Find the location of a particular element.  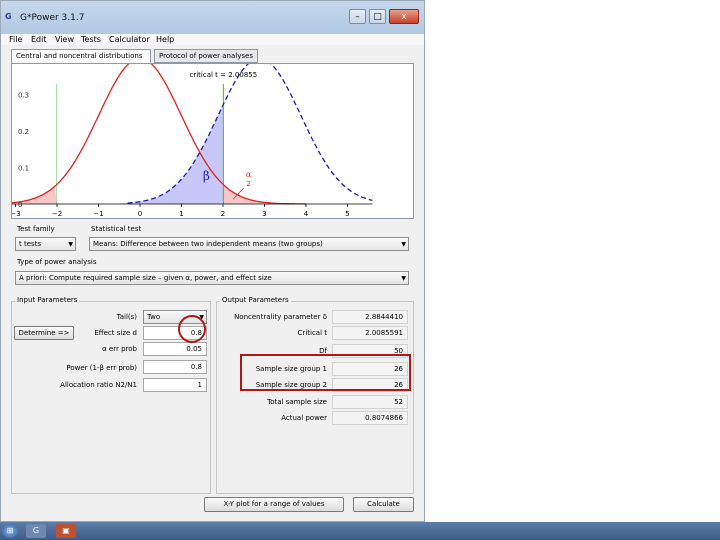

effect-size-label: Effect size d is located at coordinates (115, 333).